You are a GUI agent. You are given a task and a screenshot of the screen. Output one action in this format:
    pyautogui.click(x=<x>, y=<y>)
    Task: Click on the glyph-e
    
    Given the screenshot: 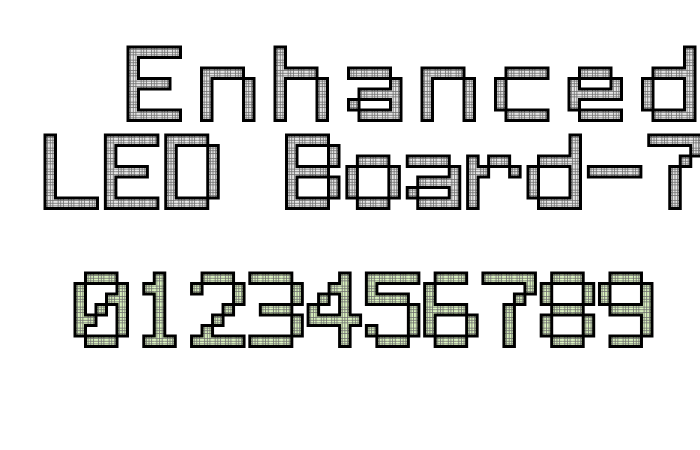 What is the action you would take?
    pyautogui.click(x=595, y=94)
    